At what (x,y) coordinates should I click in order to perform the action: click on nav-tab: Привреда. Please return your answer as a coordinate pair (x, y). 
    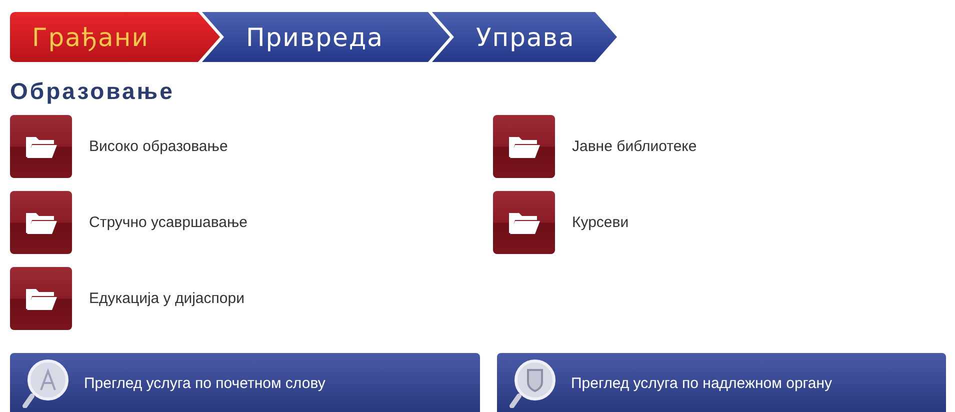
    Looking at the image, I should click on (326, 37).